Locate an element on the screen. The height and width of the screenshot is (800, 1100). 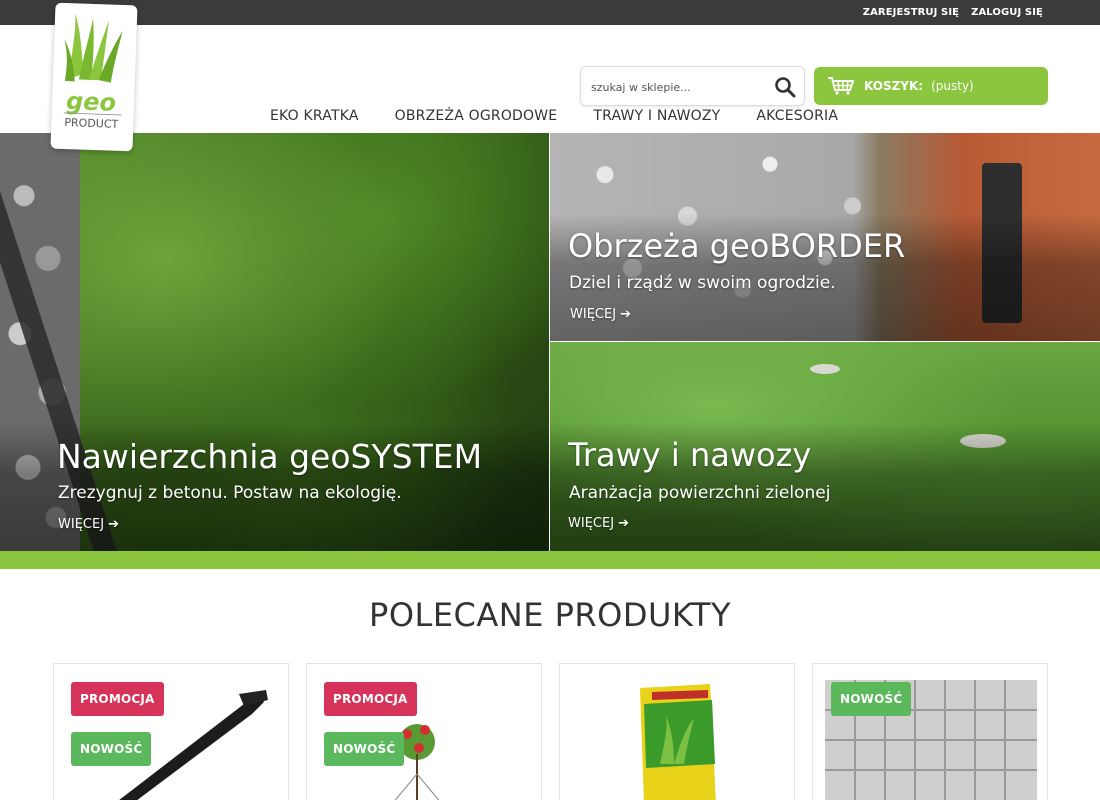
hero-subtitle: Aranżacja powierzchni zielonej is located at coordinates (700, 493).